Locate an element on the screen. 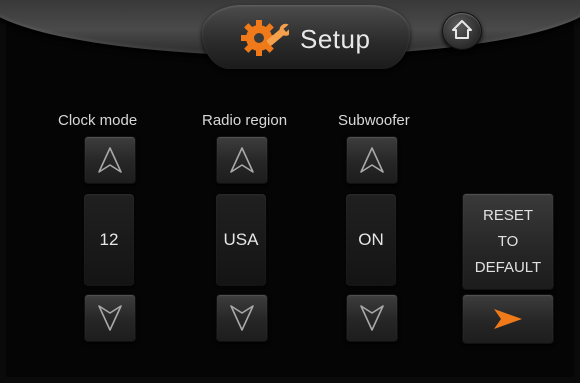 The image size is (580, 383). clock-mode-value: 12 is located at coordinates (109, 240).